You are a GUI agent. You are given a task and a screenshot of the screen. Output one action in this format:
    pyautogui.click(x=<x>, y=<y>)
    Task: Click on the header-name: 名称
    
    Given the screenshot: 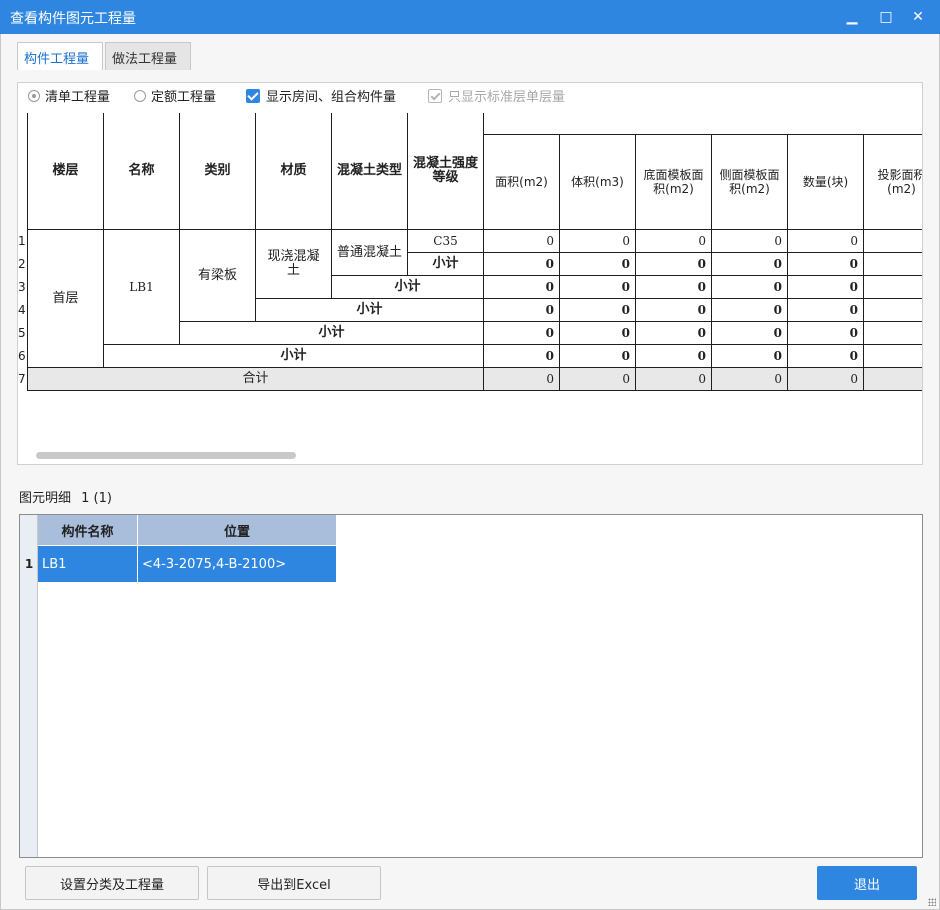 What is the action you would take?
    pyautogui.click(x=142, y=171)
    